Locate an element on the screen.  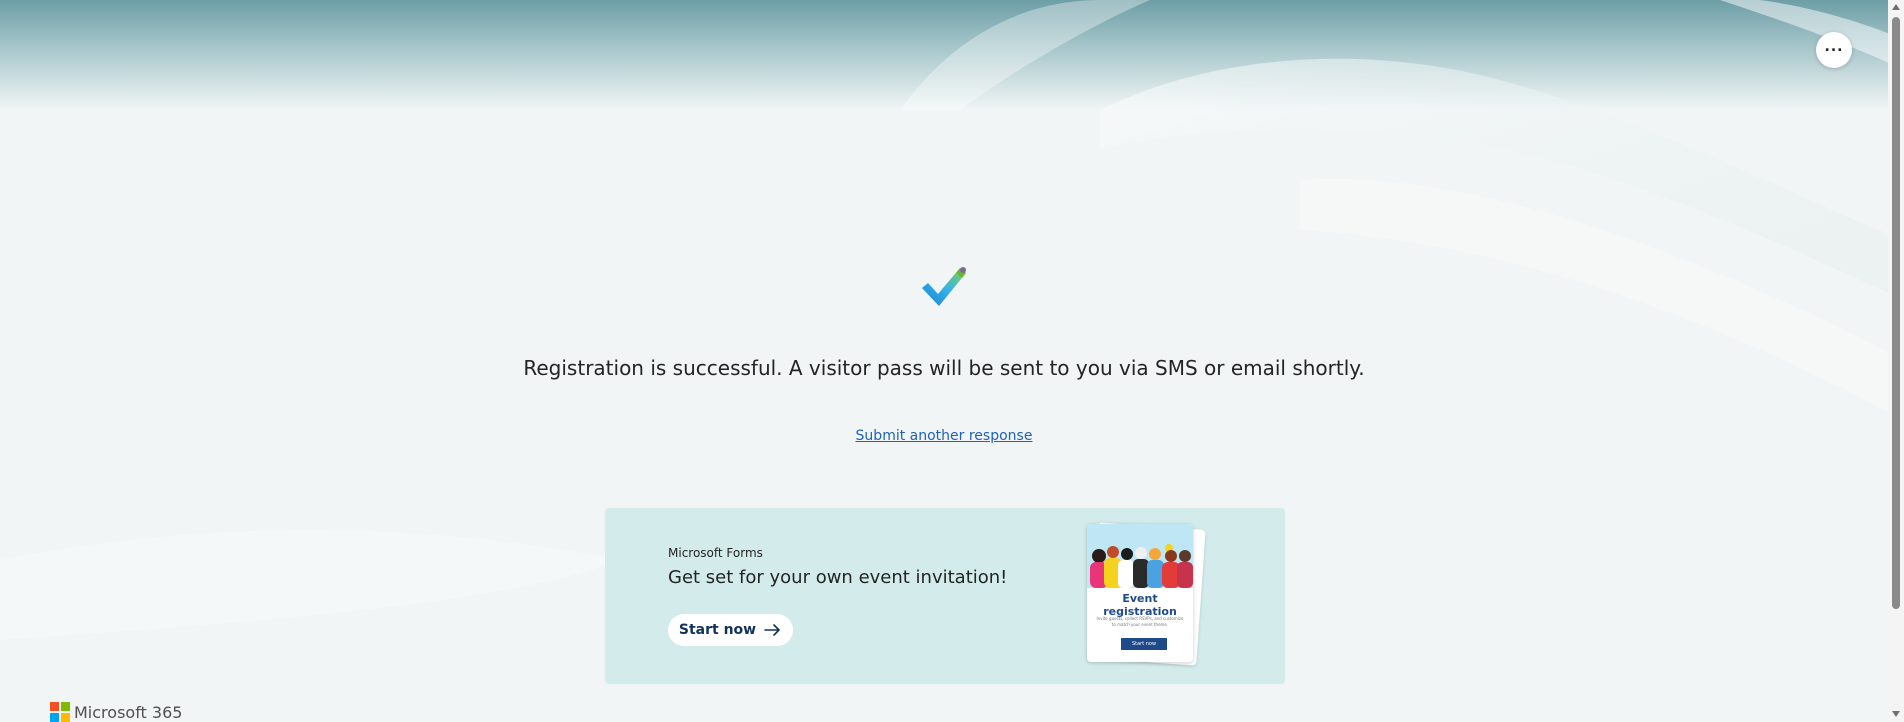
people-illustration is located at coordinates (1141, 566).